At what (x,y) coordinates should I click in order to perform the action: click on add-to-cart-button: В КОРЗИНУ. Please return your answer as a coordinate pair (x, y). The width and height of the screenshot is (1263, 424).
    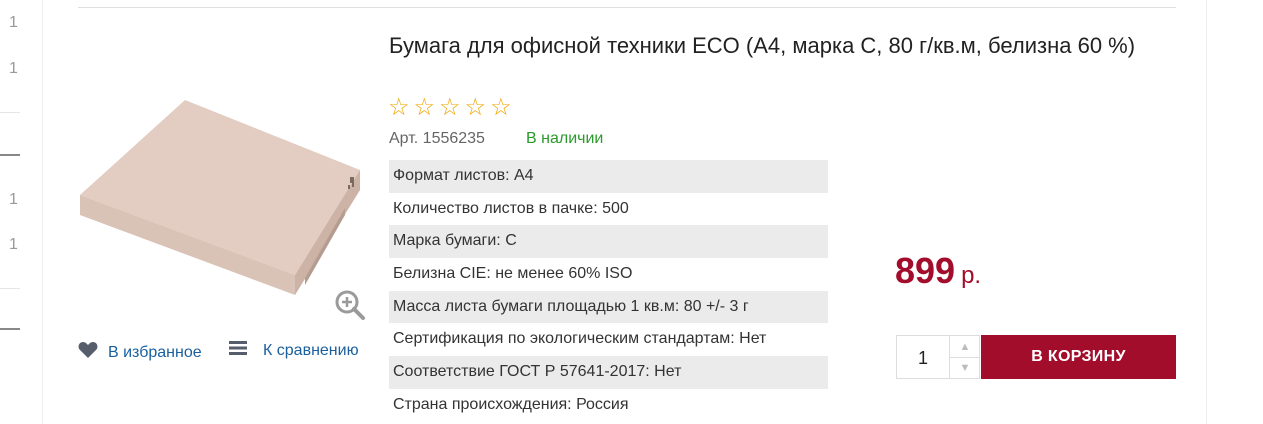
    Looking at the image, I should click on (1078, 357).